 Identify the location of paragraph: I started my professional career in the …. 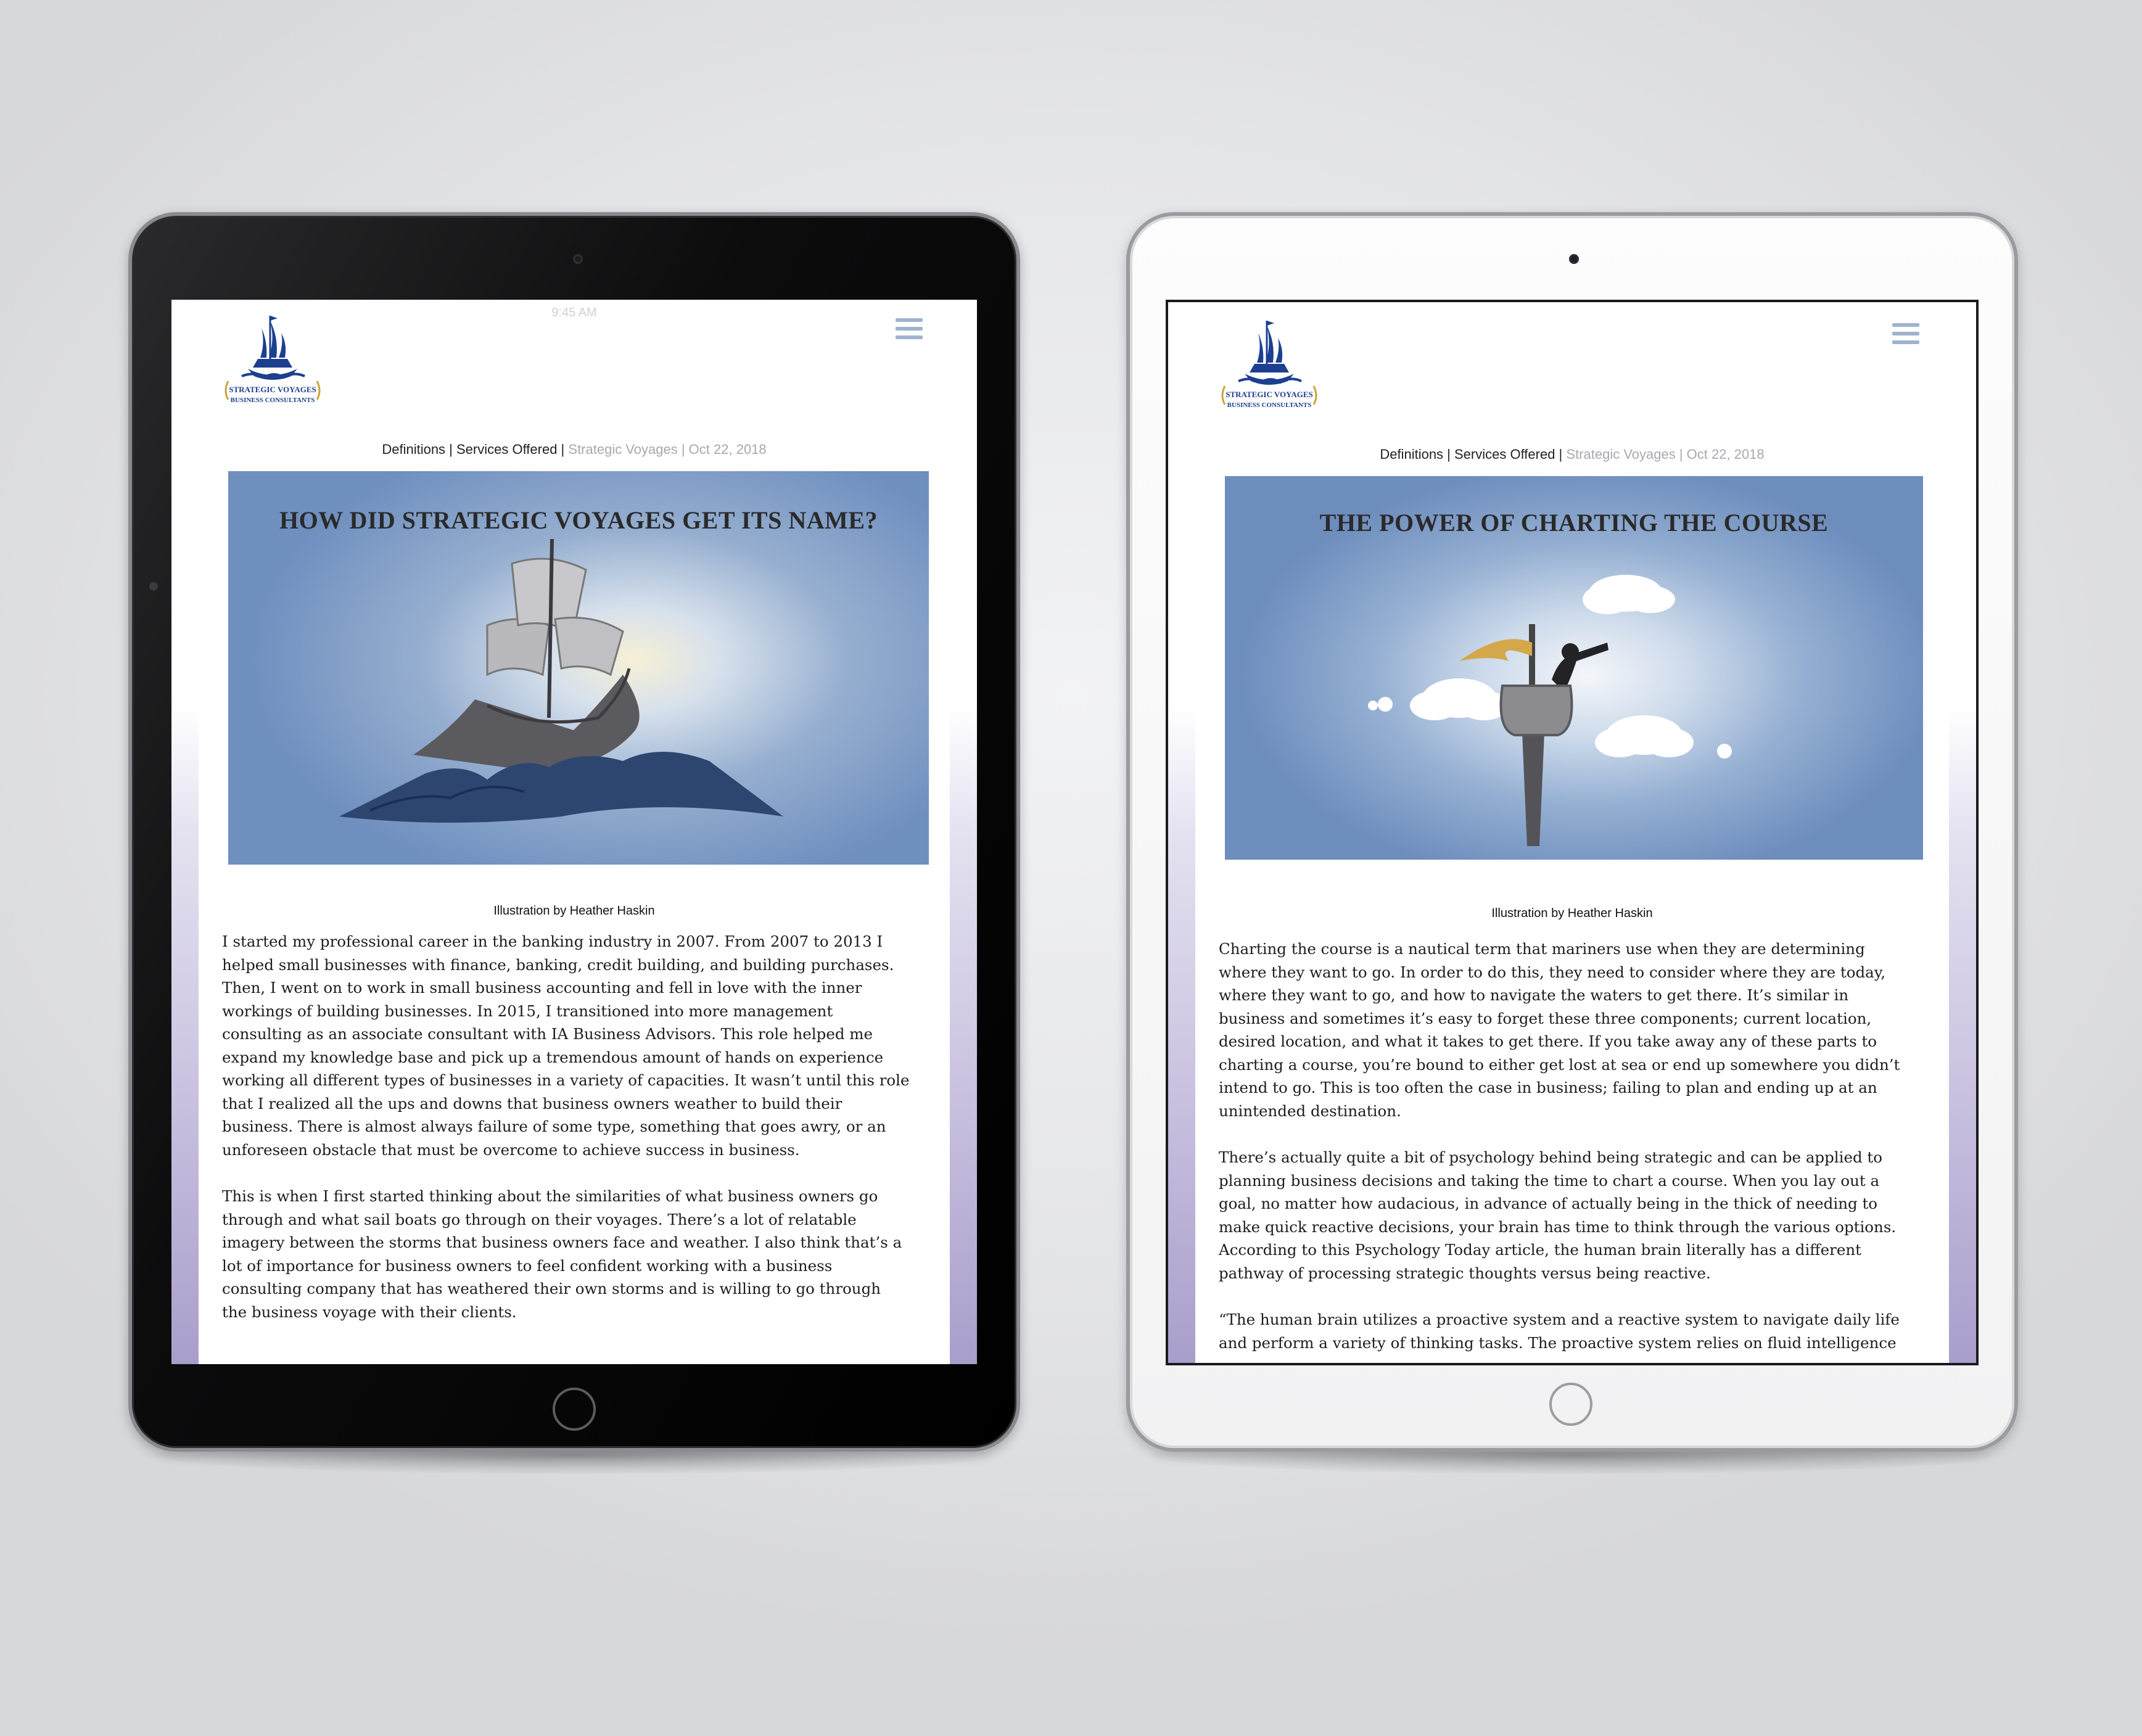
(566, 1046).